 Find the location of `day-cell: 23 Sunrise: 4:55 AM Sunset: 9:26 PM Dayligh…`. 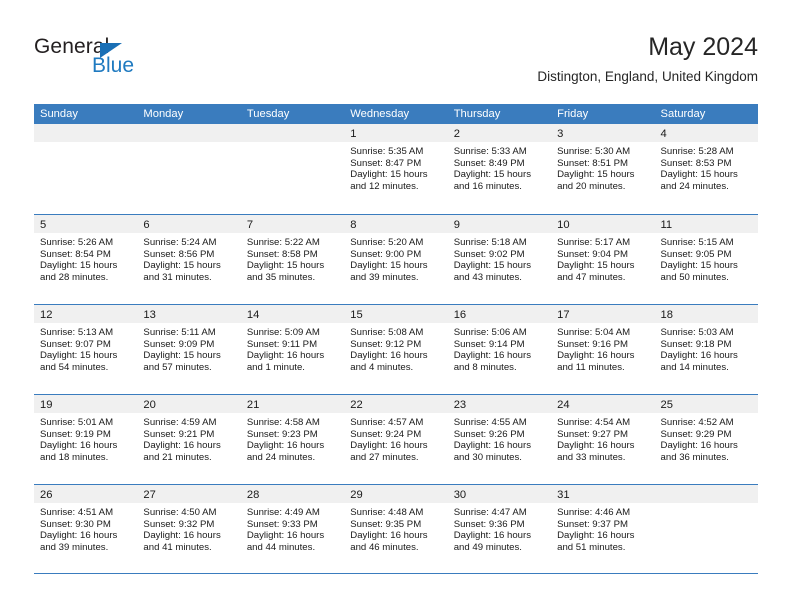

day-cell: 23 Sunrise: 4:55 AM Sunset: 9:26 PM Dayligh… is located at coordinates (499, 439).